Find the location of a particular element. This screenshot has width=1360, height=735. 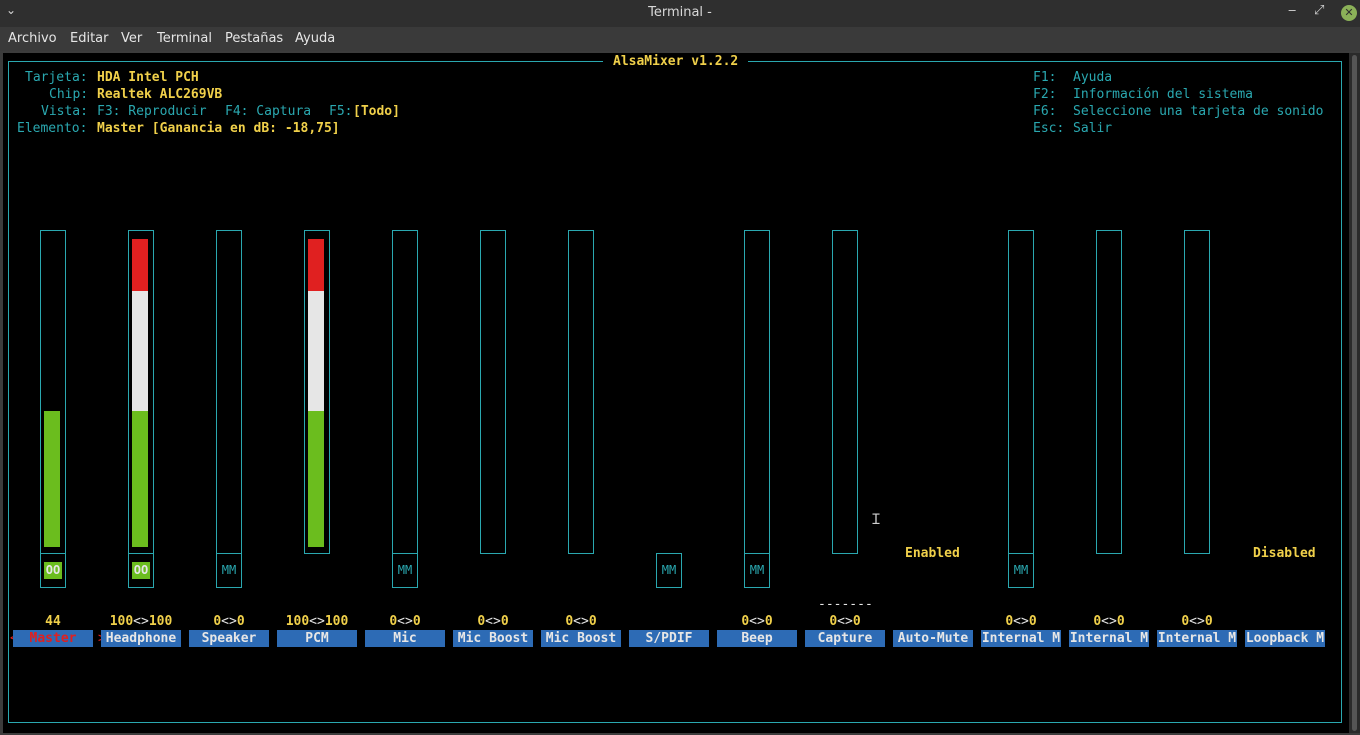

view-all-key: F5: is located at coordinates (340, 111).